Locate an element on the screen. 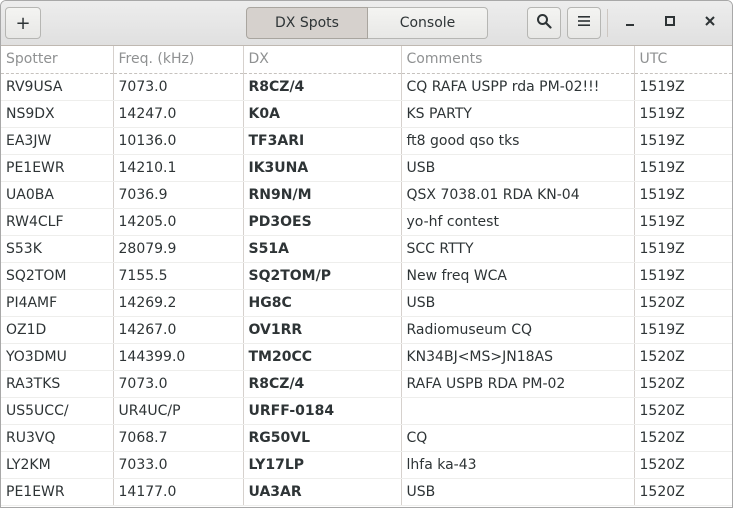 The width and height of the screenshot is (733, 508). frequency-cell: 7068.7 is located at coordinates (178, 438).